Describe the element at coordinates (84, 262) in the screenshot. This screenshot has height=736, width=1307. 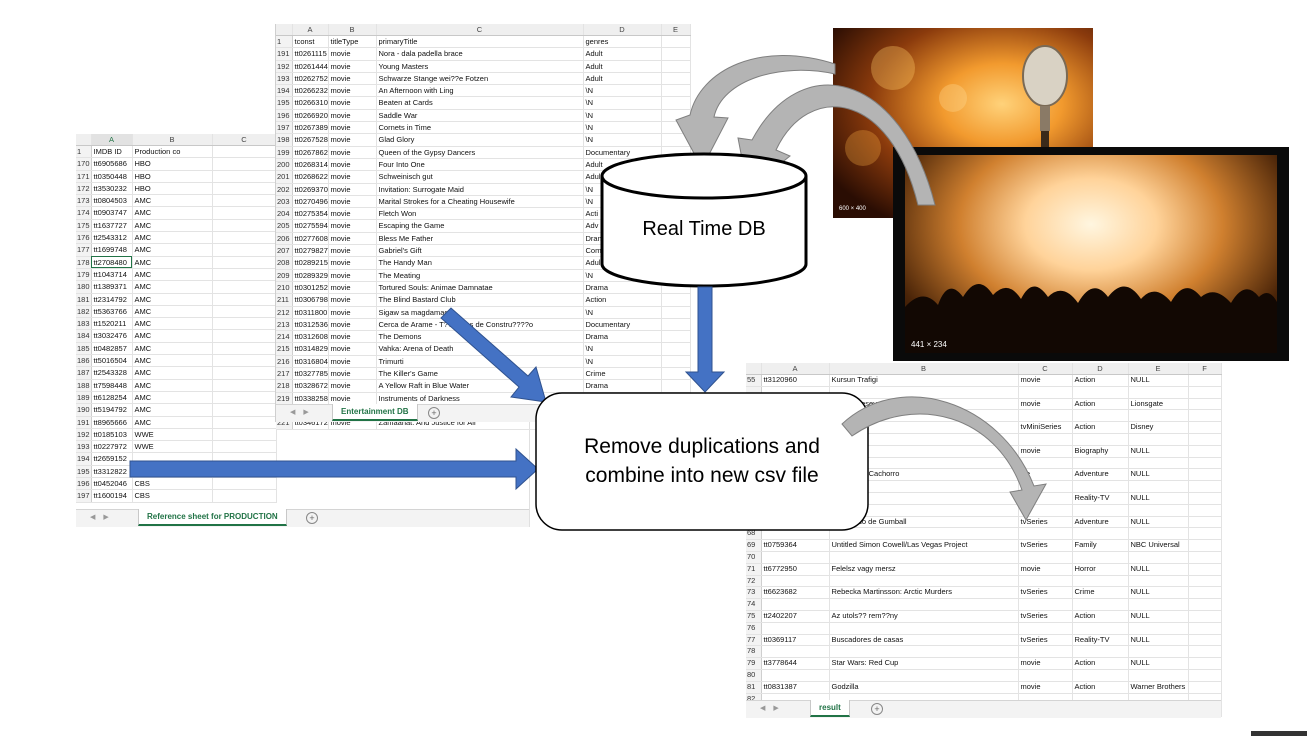
I see `row-number: 178` at that location.